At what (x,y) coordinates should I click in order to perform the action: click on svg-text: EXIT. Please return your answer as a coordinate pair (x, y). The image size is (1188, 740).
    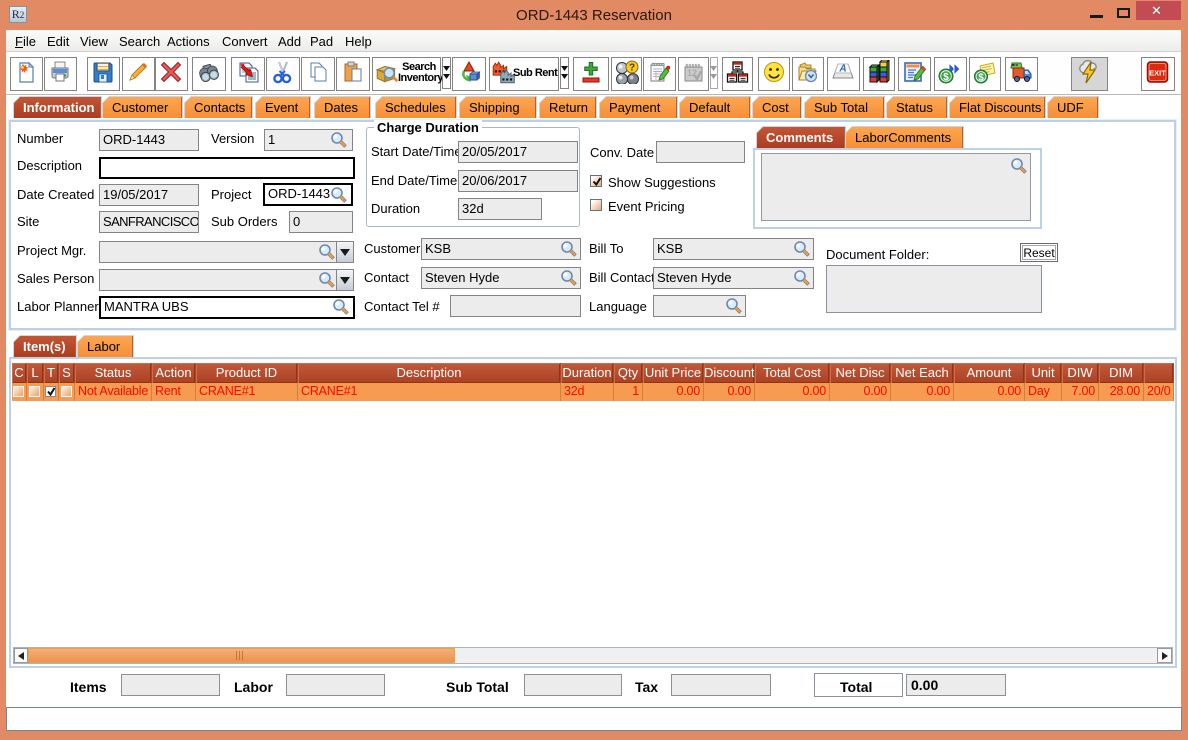
    Looking at the image, I should click on (1157, 73).